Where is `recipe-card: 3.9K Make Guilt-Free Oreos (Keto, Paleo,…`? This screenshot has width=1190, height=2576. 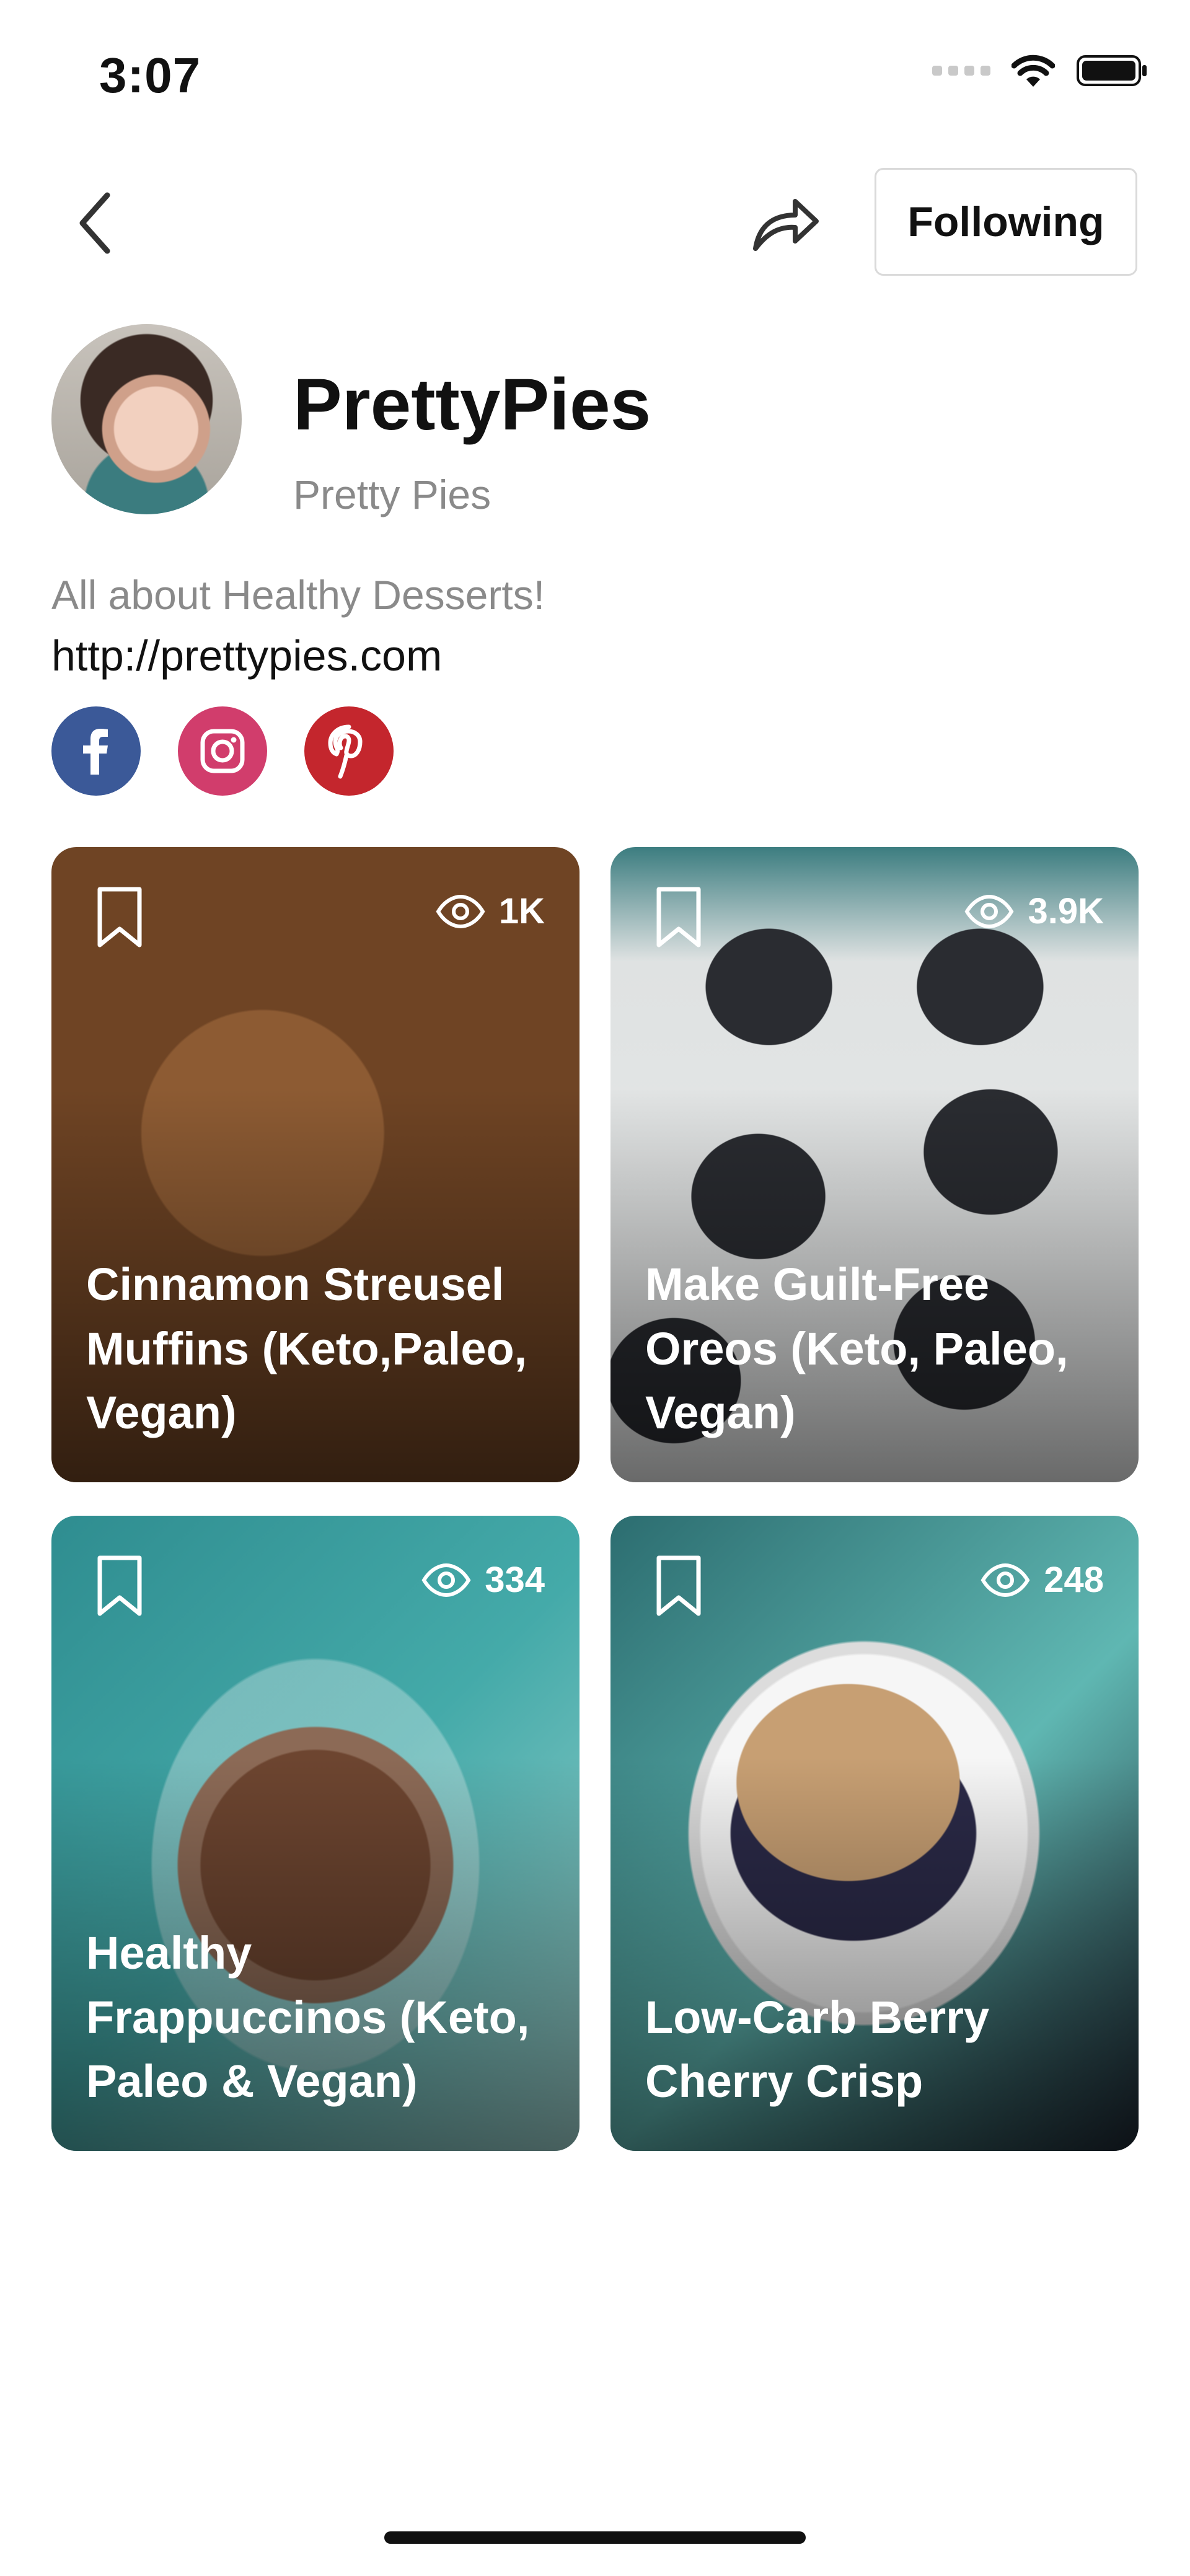
recipe-card: 3.9K Make Guilt-Free Oreos (Keto, Paleo,… is located at coordinates (874, 1164).